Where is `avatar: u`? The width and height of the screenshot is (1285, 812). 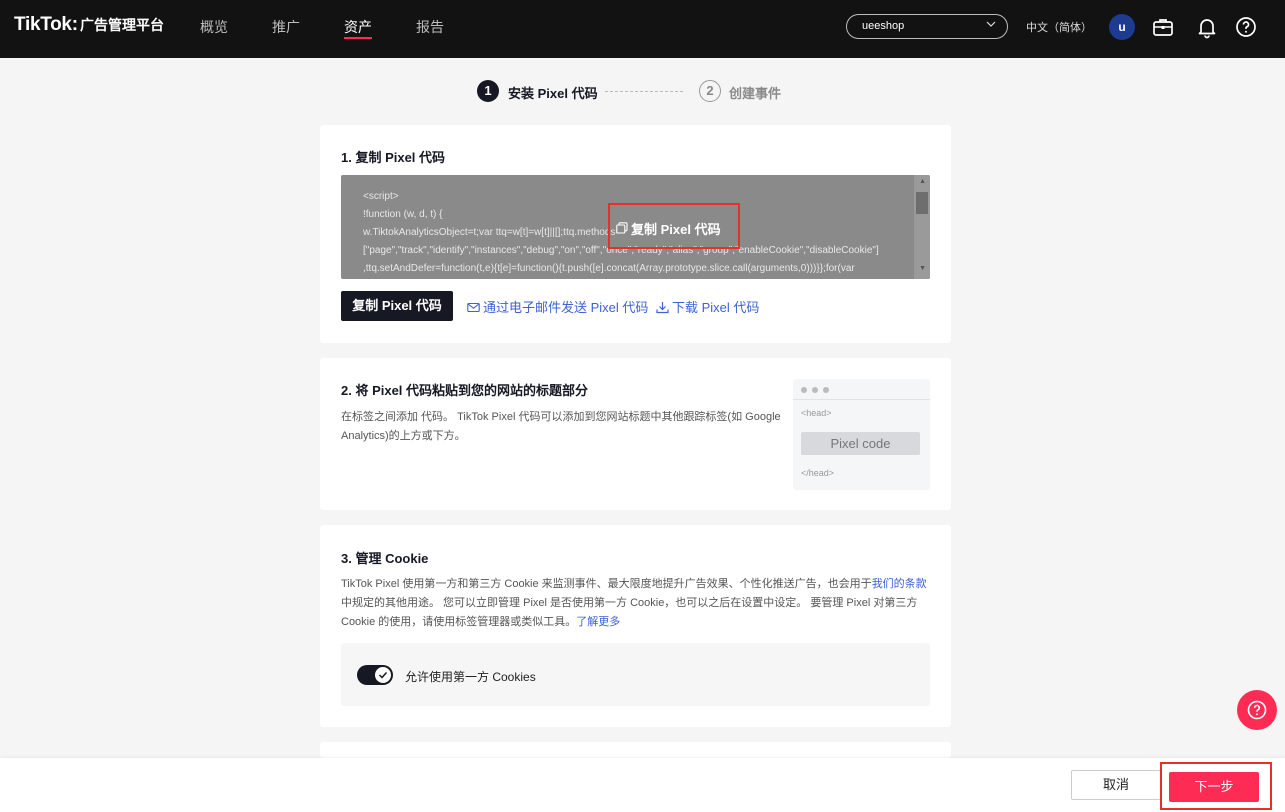
avatar: u is located at coordinates (1122, 27).